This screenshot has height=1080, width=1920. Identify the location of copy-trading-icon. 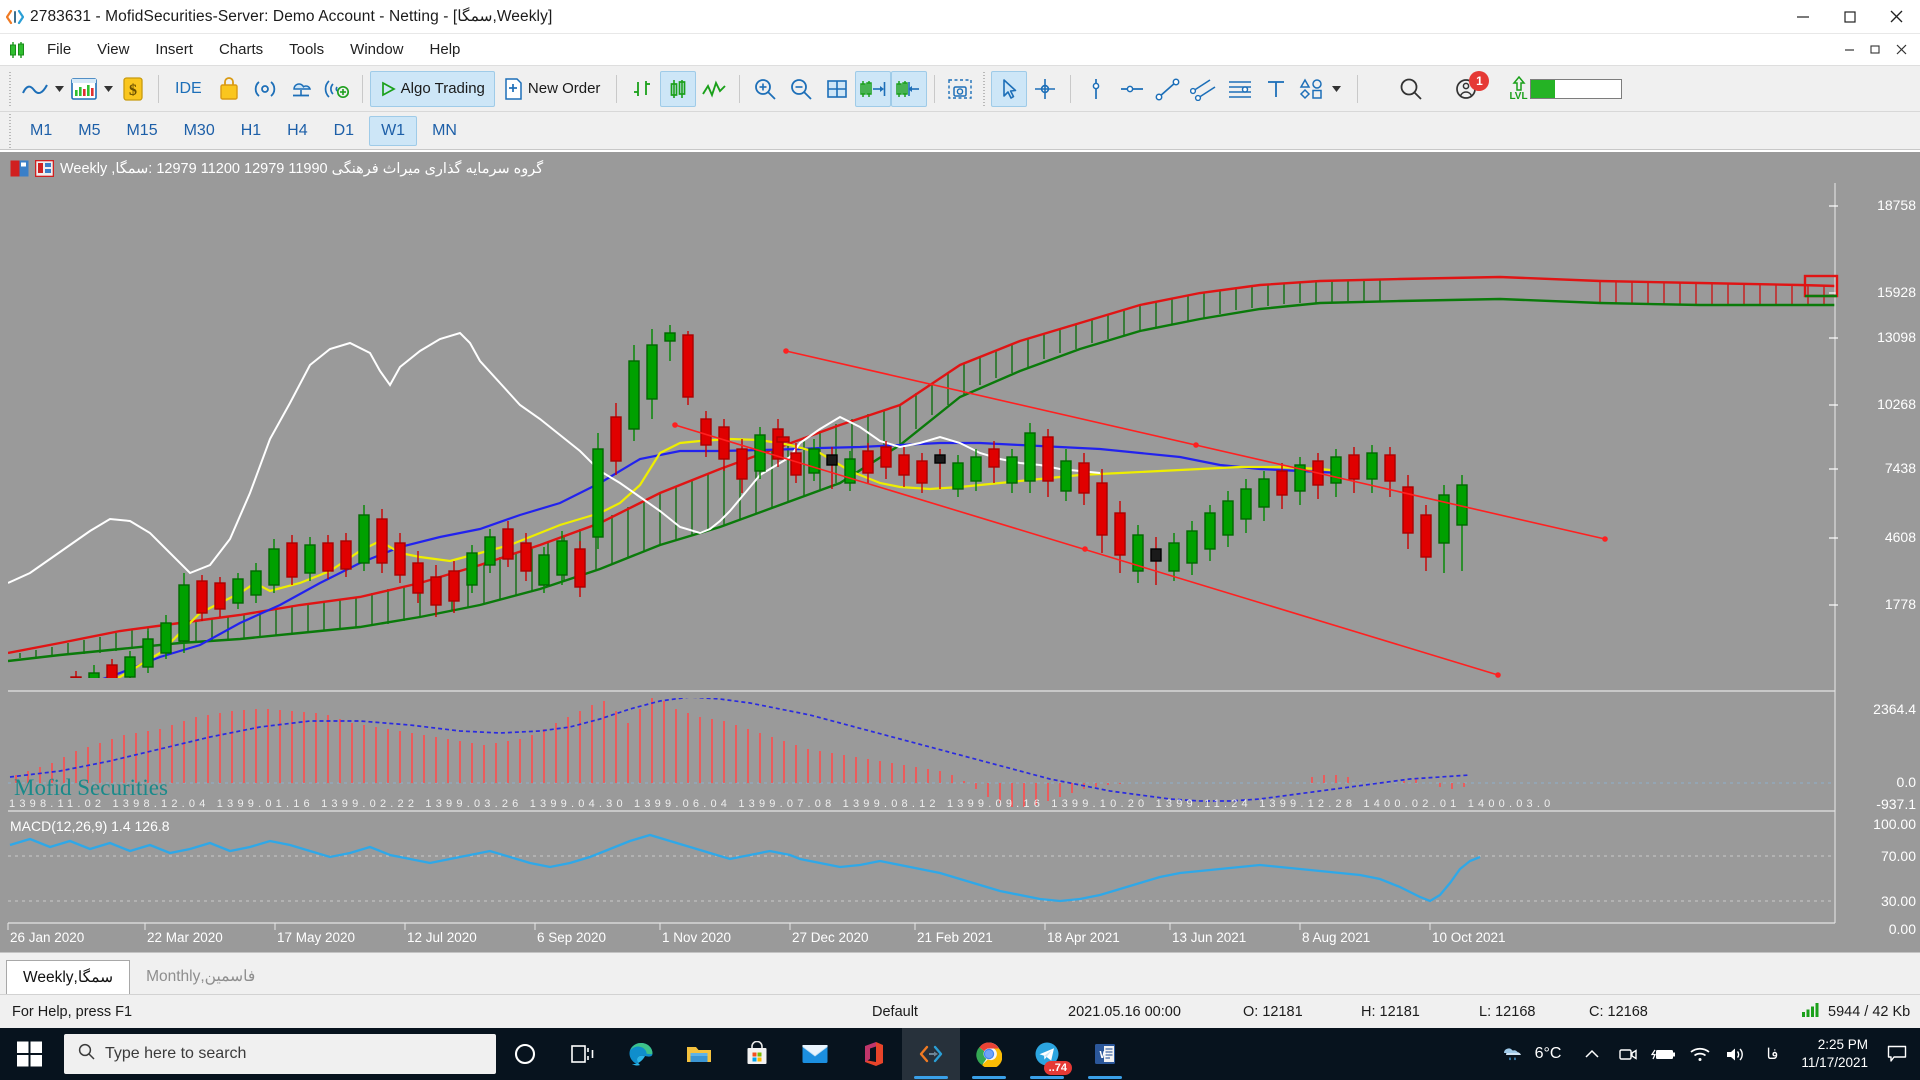
(337, 89).